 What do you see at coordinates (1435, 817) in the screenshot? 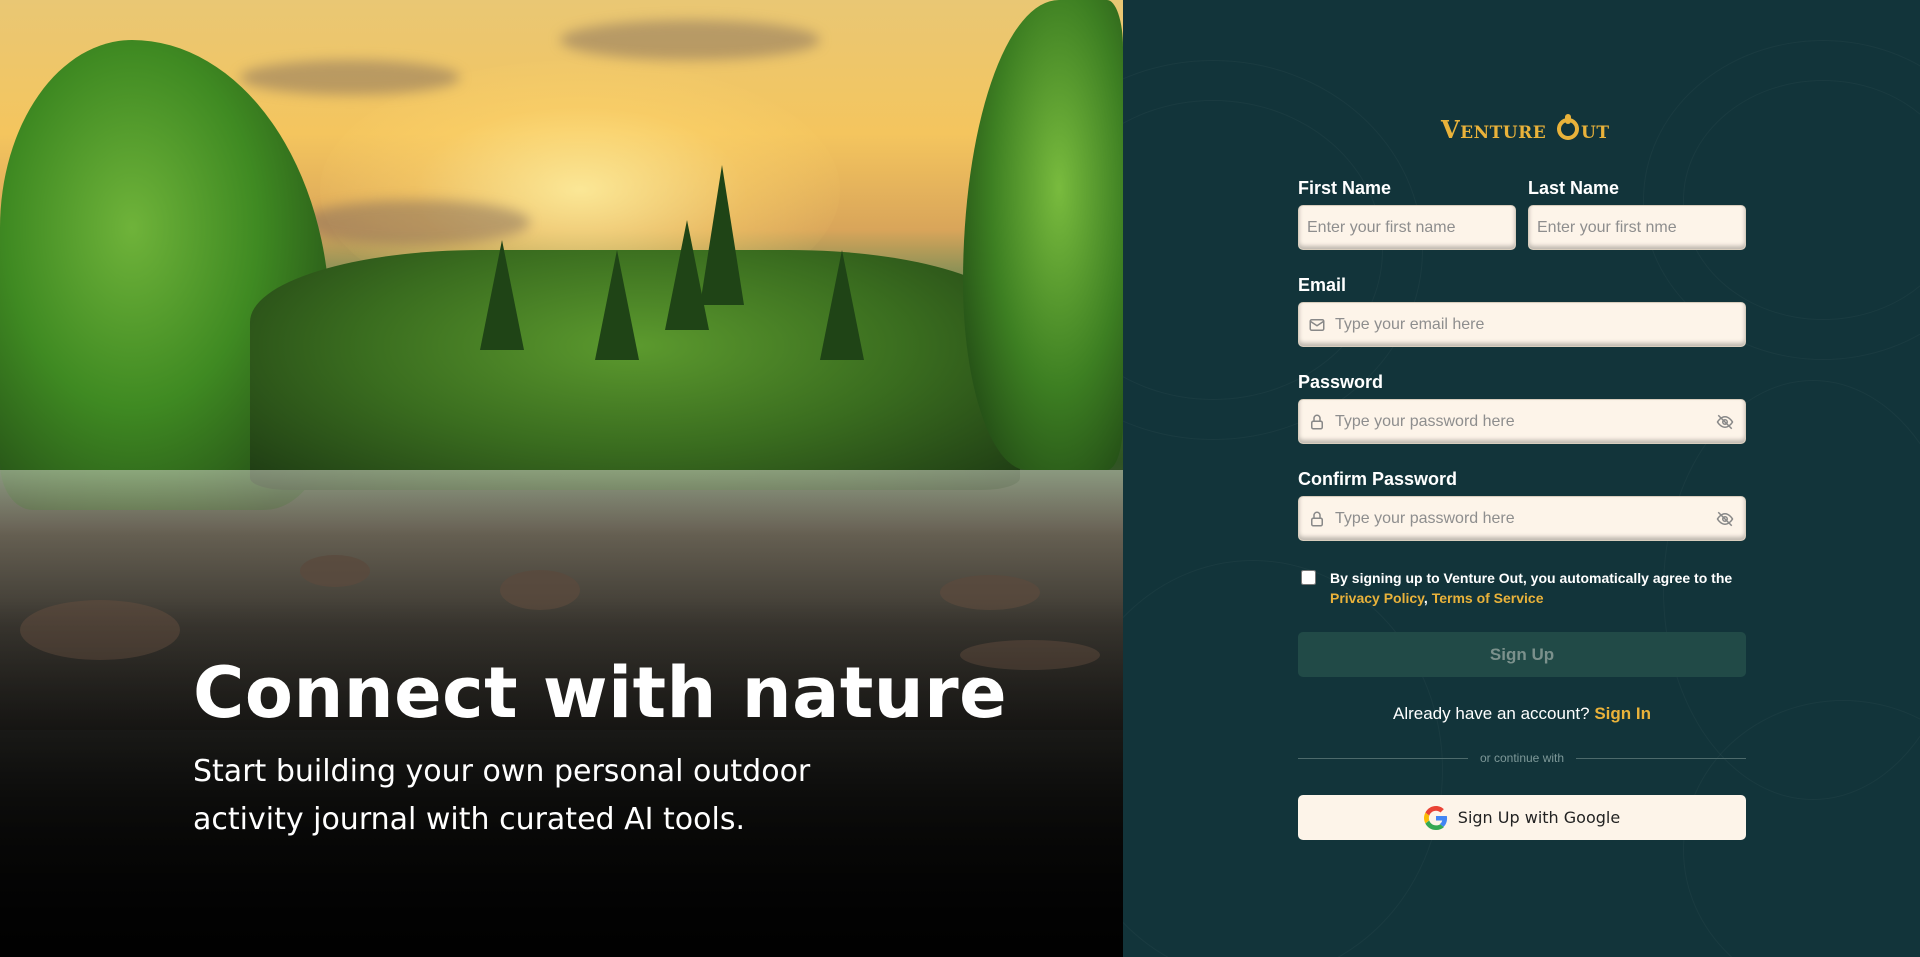
I see `google-icon` at bounding box center [1435, 817].